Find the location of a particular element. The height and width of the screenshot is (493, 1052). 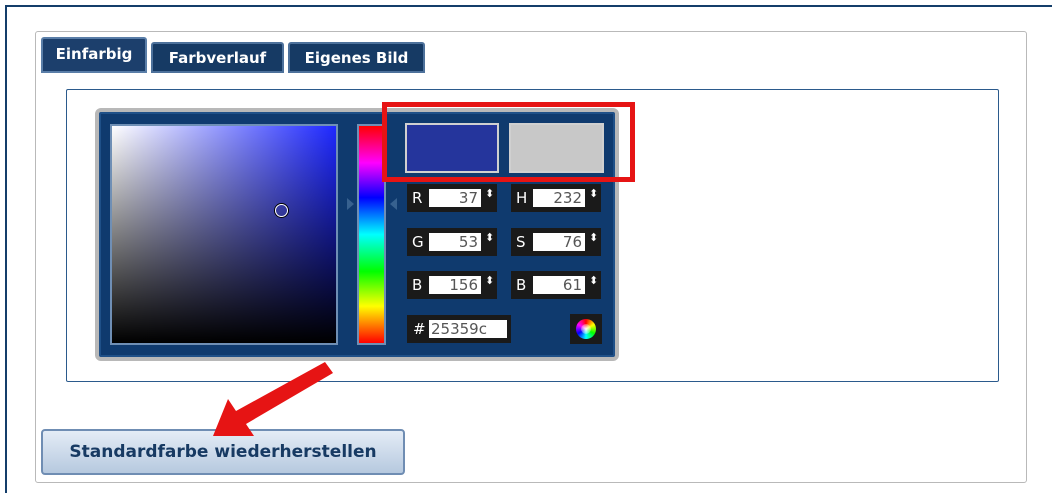

pointer-arrow-annotation is located at coordinates (273, 399).